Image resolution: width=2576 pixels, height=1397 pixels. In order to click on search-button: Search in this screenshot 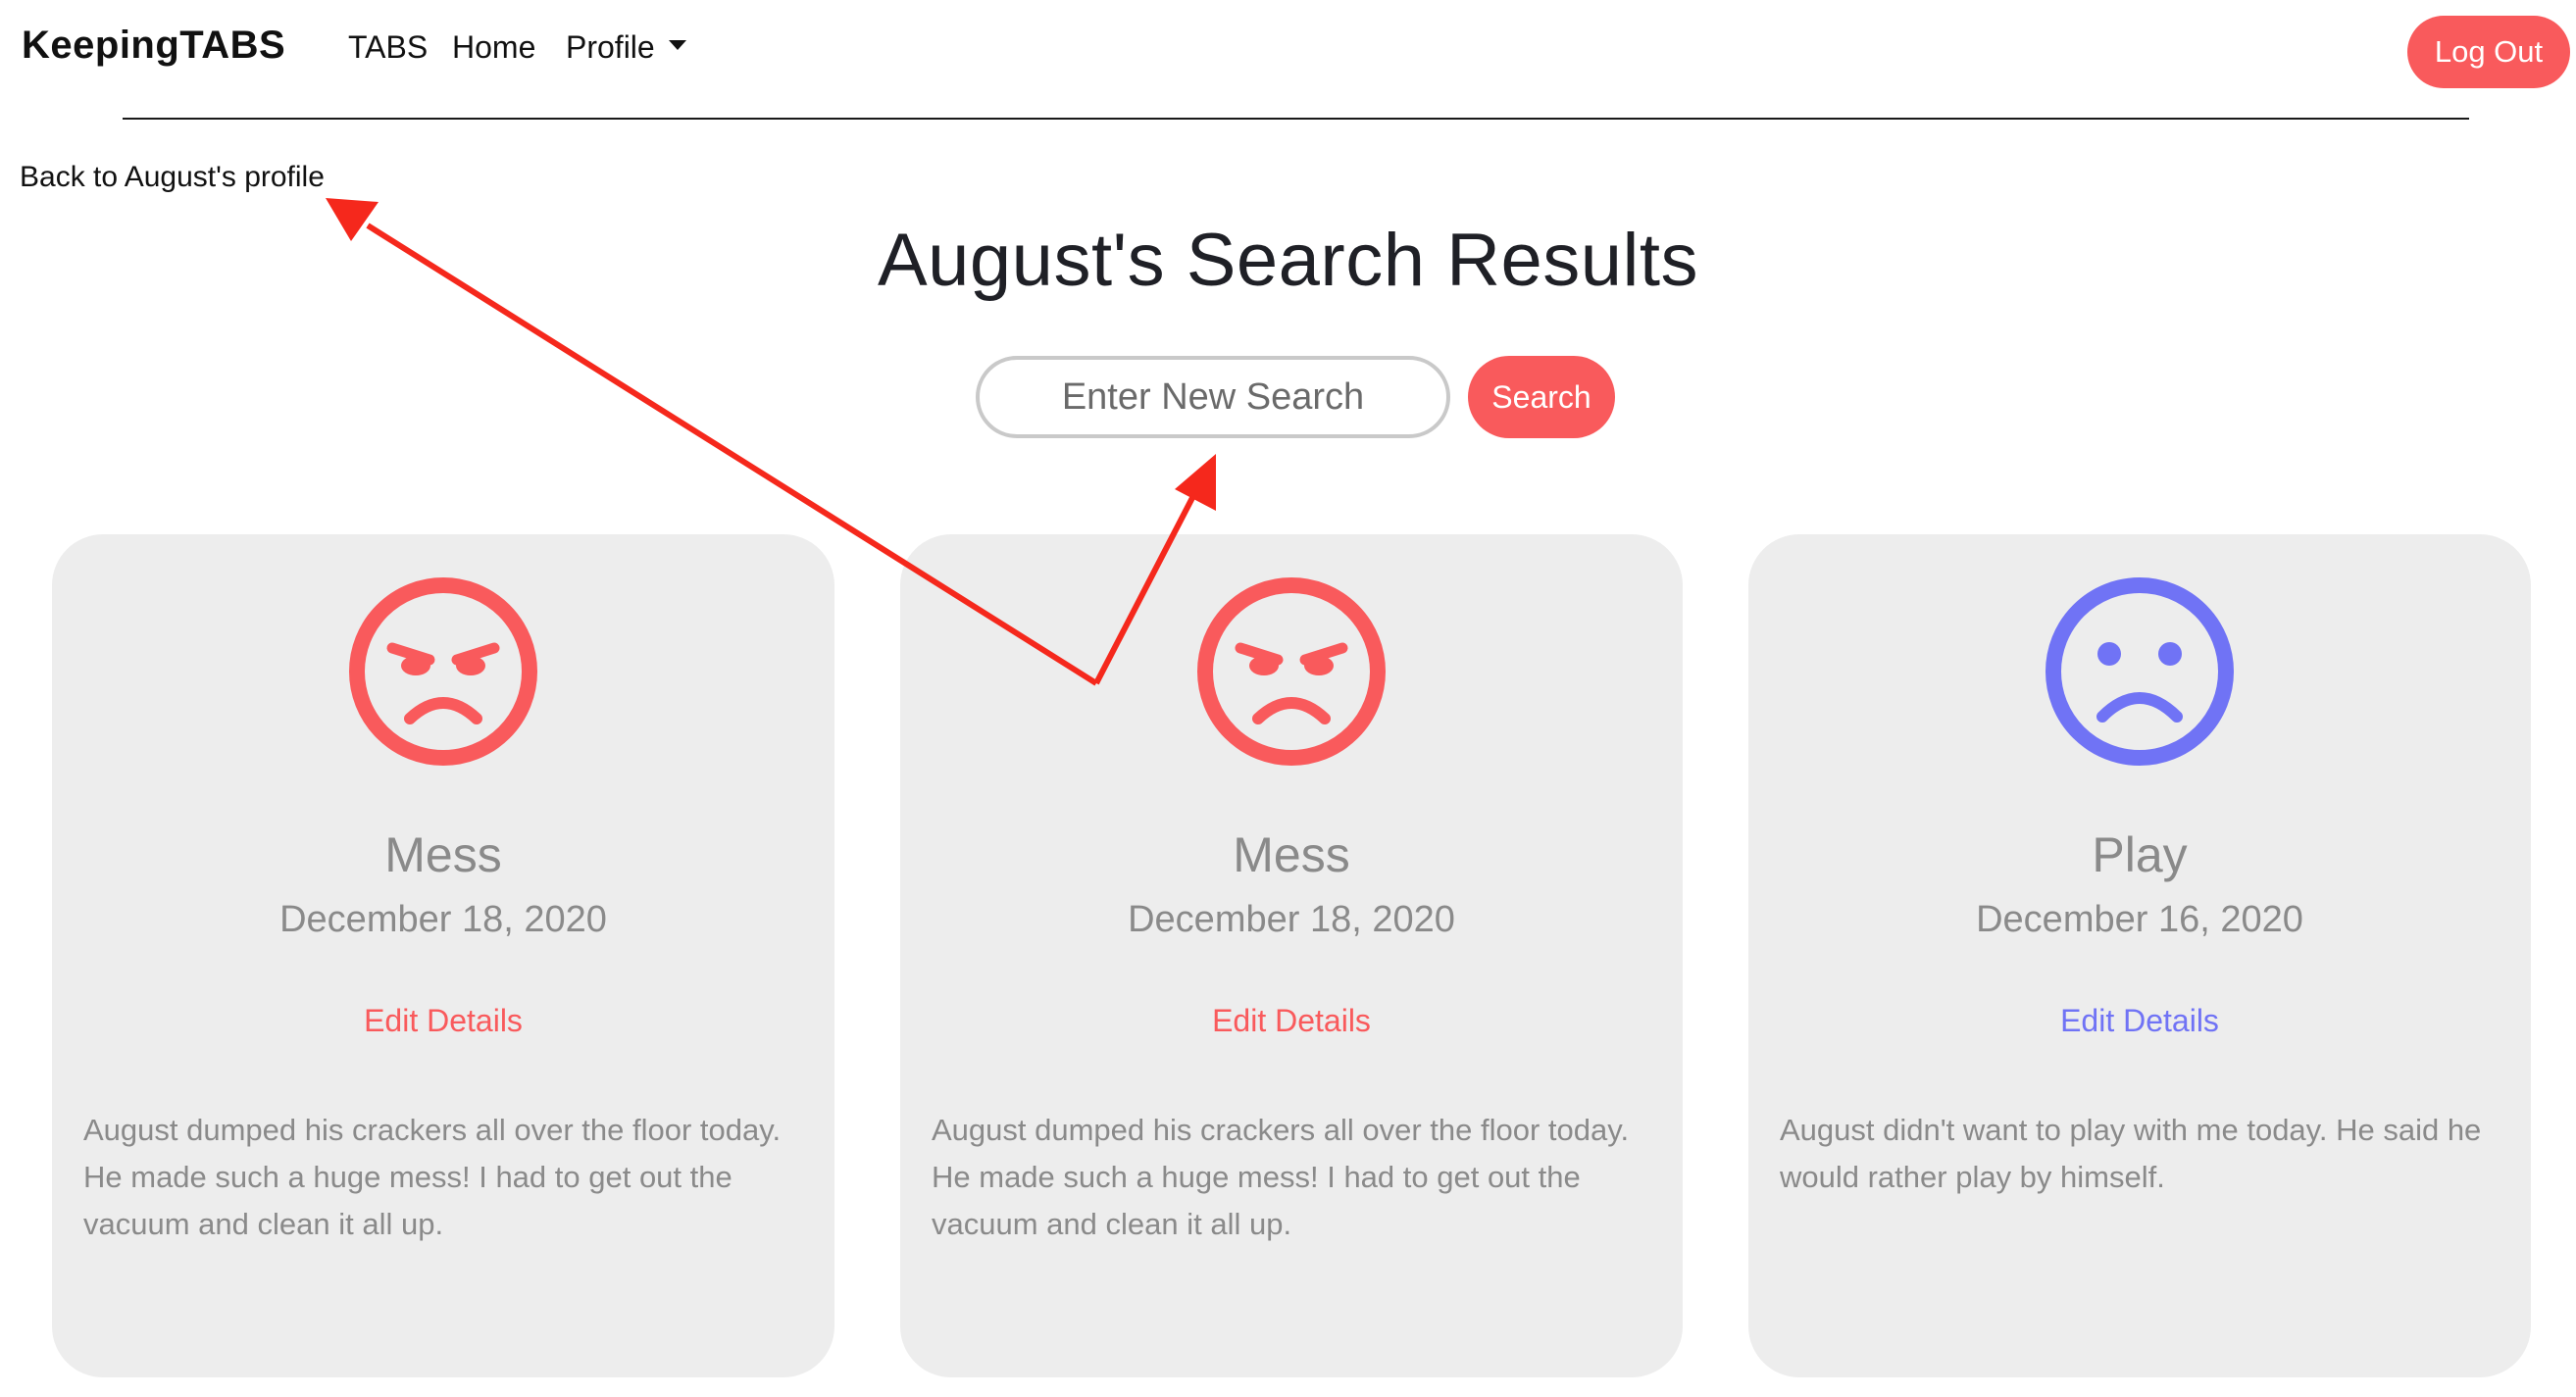, I will do `click(1542, 397)`.